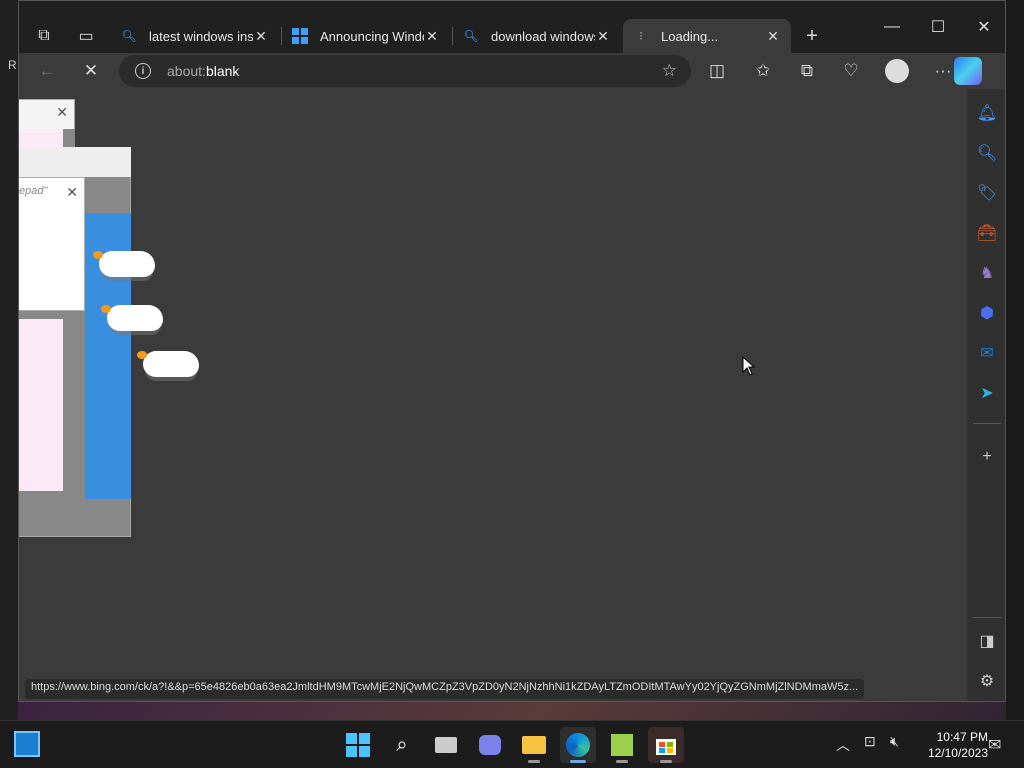 The height and width of the screenshot is (768, 1024). Describe the element at coordinates (75, 162) in the screenshot. I see `background-window-2-titlebar` at that location.